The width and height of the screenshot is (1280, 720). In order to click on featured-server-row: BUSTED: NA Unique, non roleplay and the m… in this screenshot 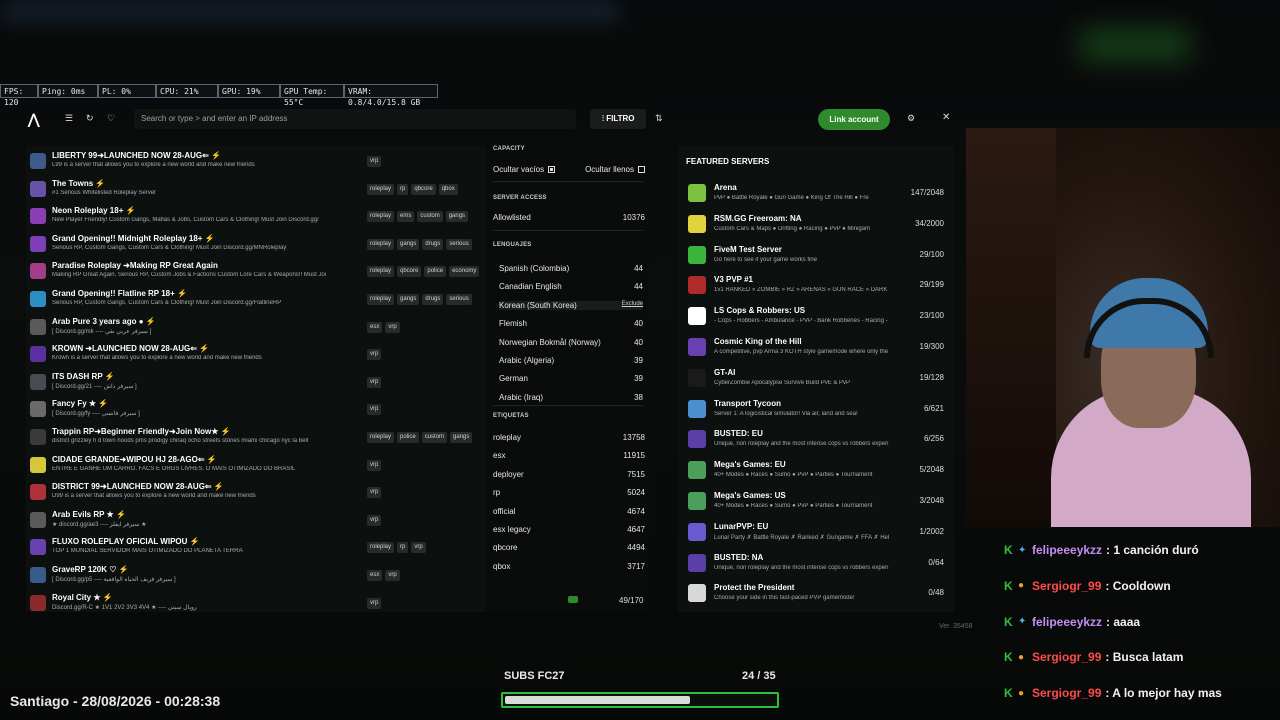, I will do `click(819, 563)`.